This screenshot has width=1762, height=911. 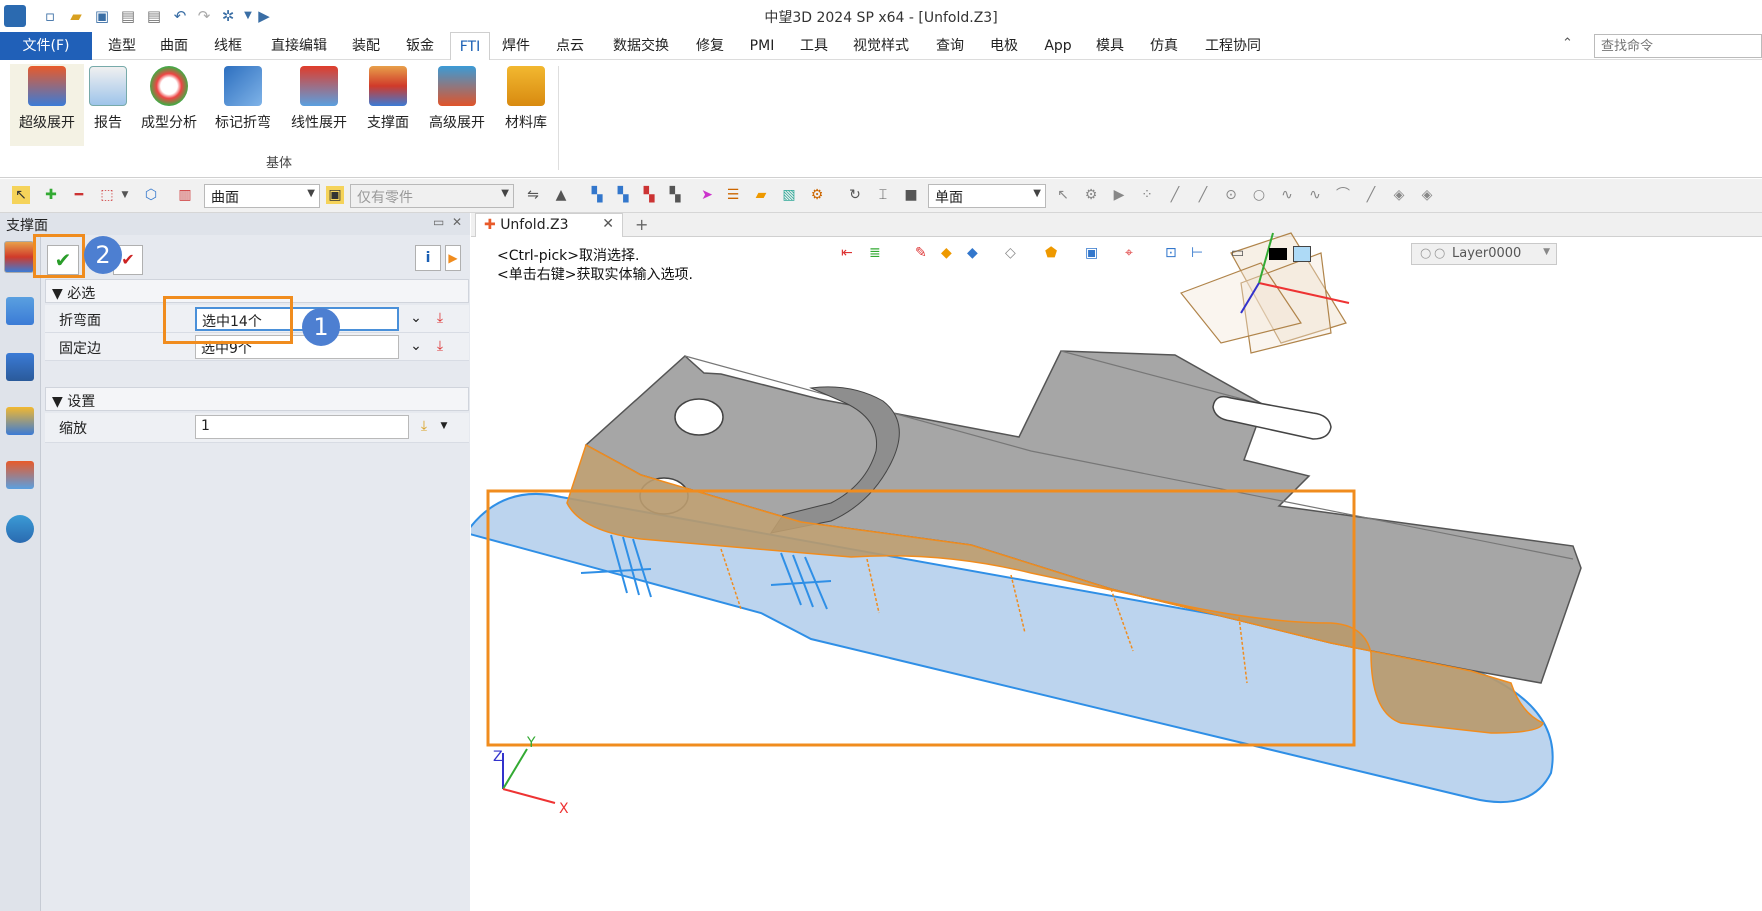 What do you see at coordinates (950, 46) in the screenshot?
I see `tab-query: 查询` at bounding box center [950, 46].